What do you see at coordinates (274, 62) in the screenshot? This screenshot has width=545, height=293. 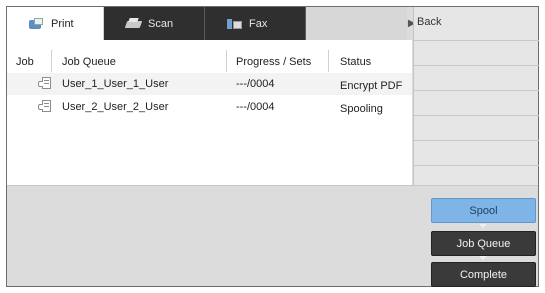 I see `column-header-progress: Progress / Sets` at bounding box center [274, 62].